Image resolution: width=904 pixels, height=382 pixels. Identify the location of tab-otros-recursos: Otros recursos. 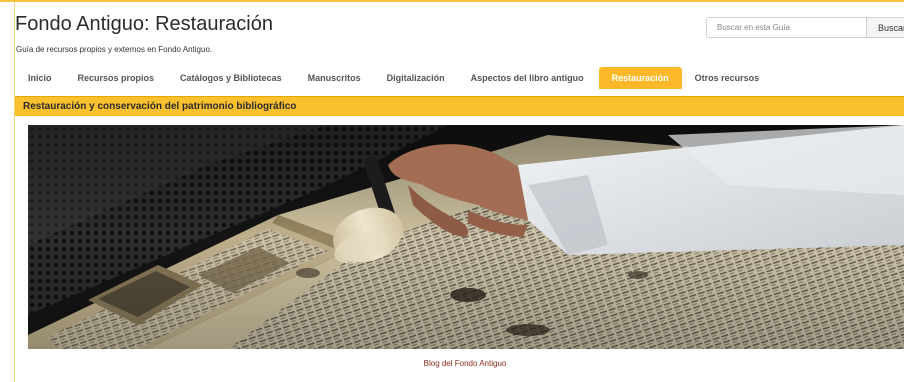
(727, 78).